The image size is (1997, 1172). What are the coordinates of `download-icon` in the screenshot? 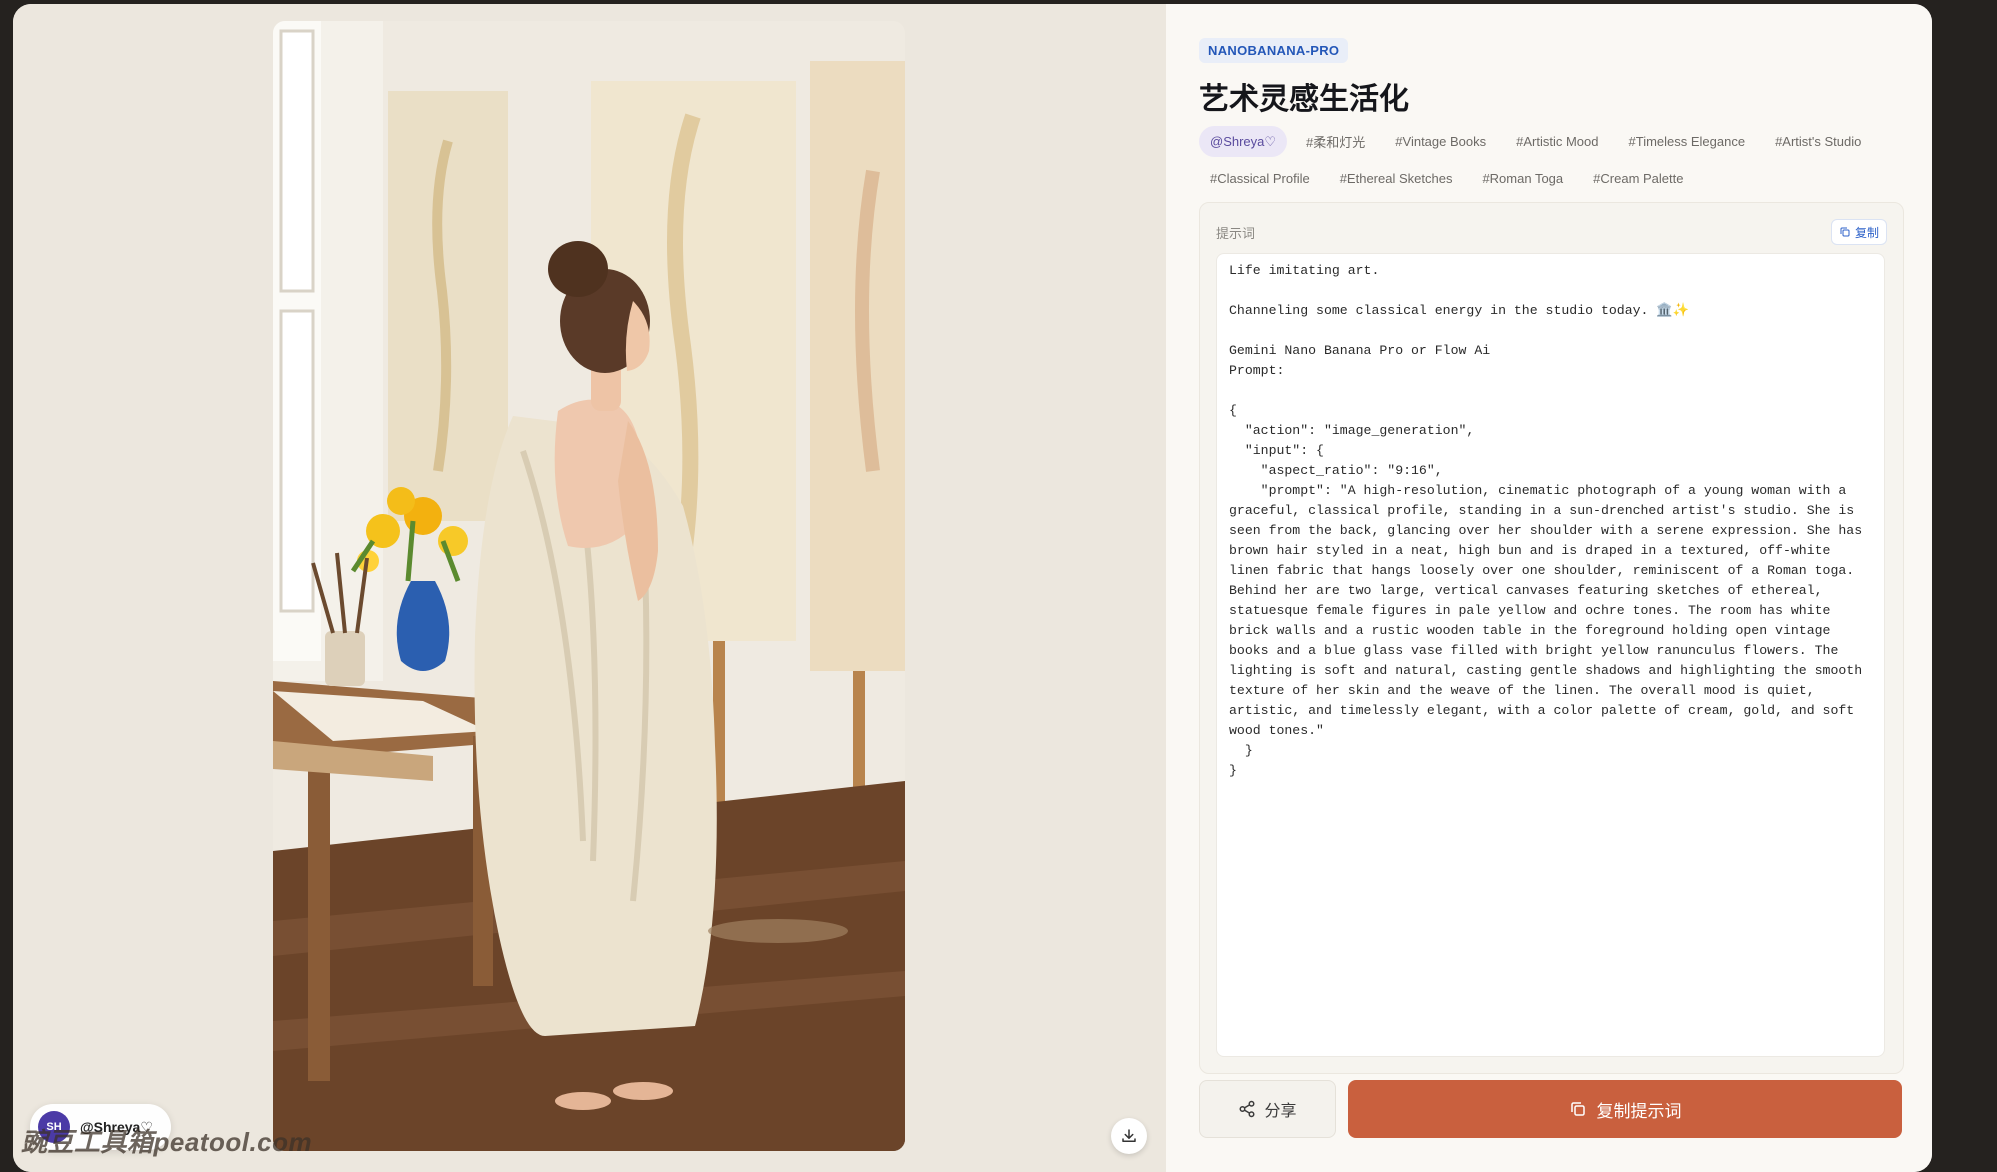 It's located at (1129, 1135).